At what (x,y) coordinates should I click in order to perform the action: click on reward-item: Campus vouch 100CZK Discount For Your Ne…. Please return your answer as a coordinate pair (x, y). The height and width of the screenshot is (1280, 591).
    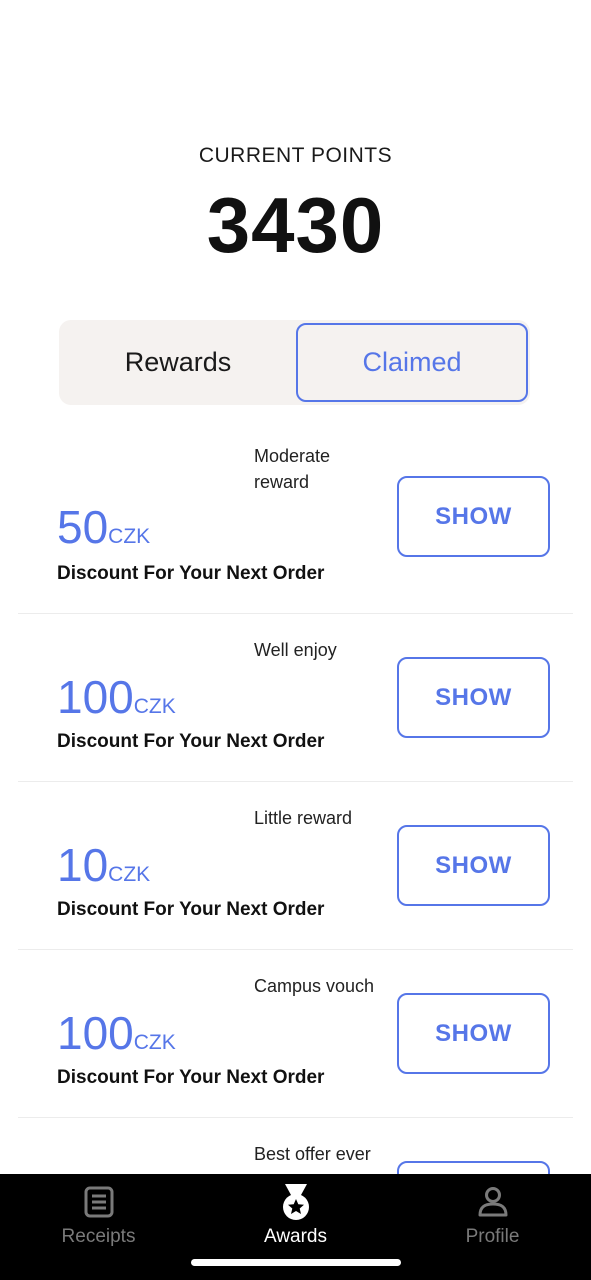
    Looking at the image, I should click on (295, 1034).